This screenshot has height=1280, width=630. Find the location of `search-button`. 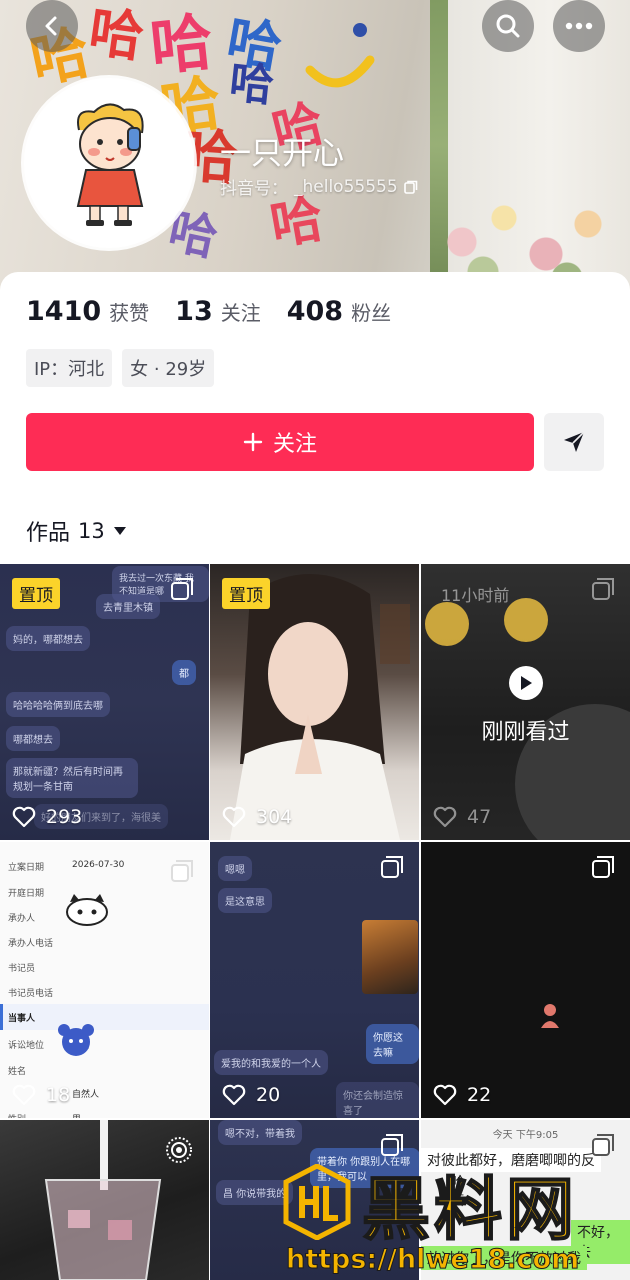

search-button is located at coordinates (508, 26).